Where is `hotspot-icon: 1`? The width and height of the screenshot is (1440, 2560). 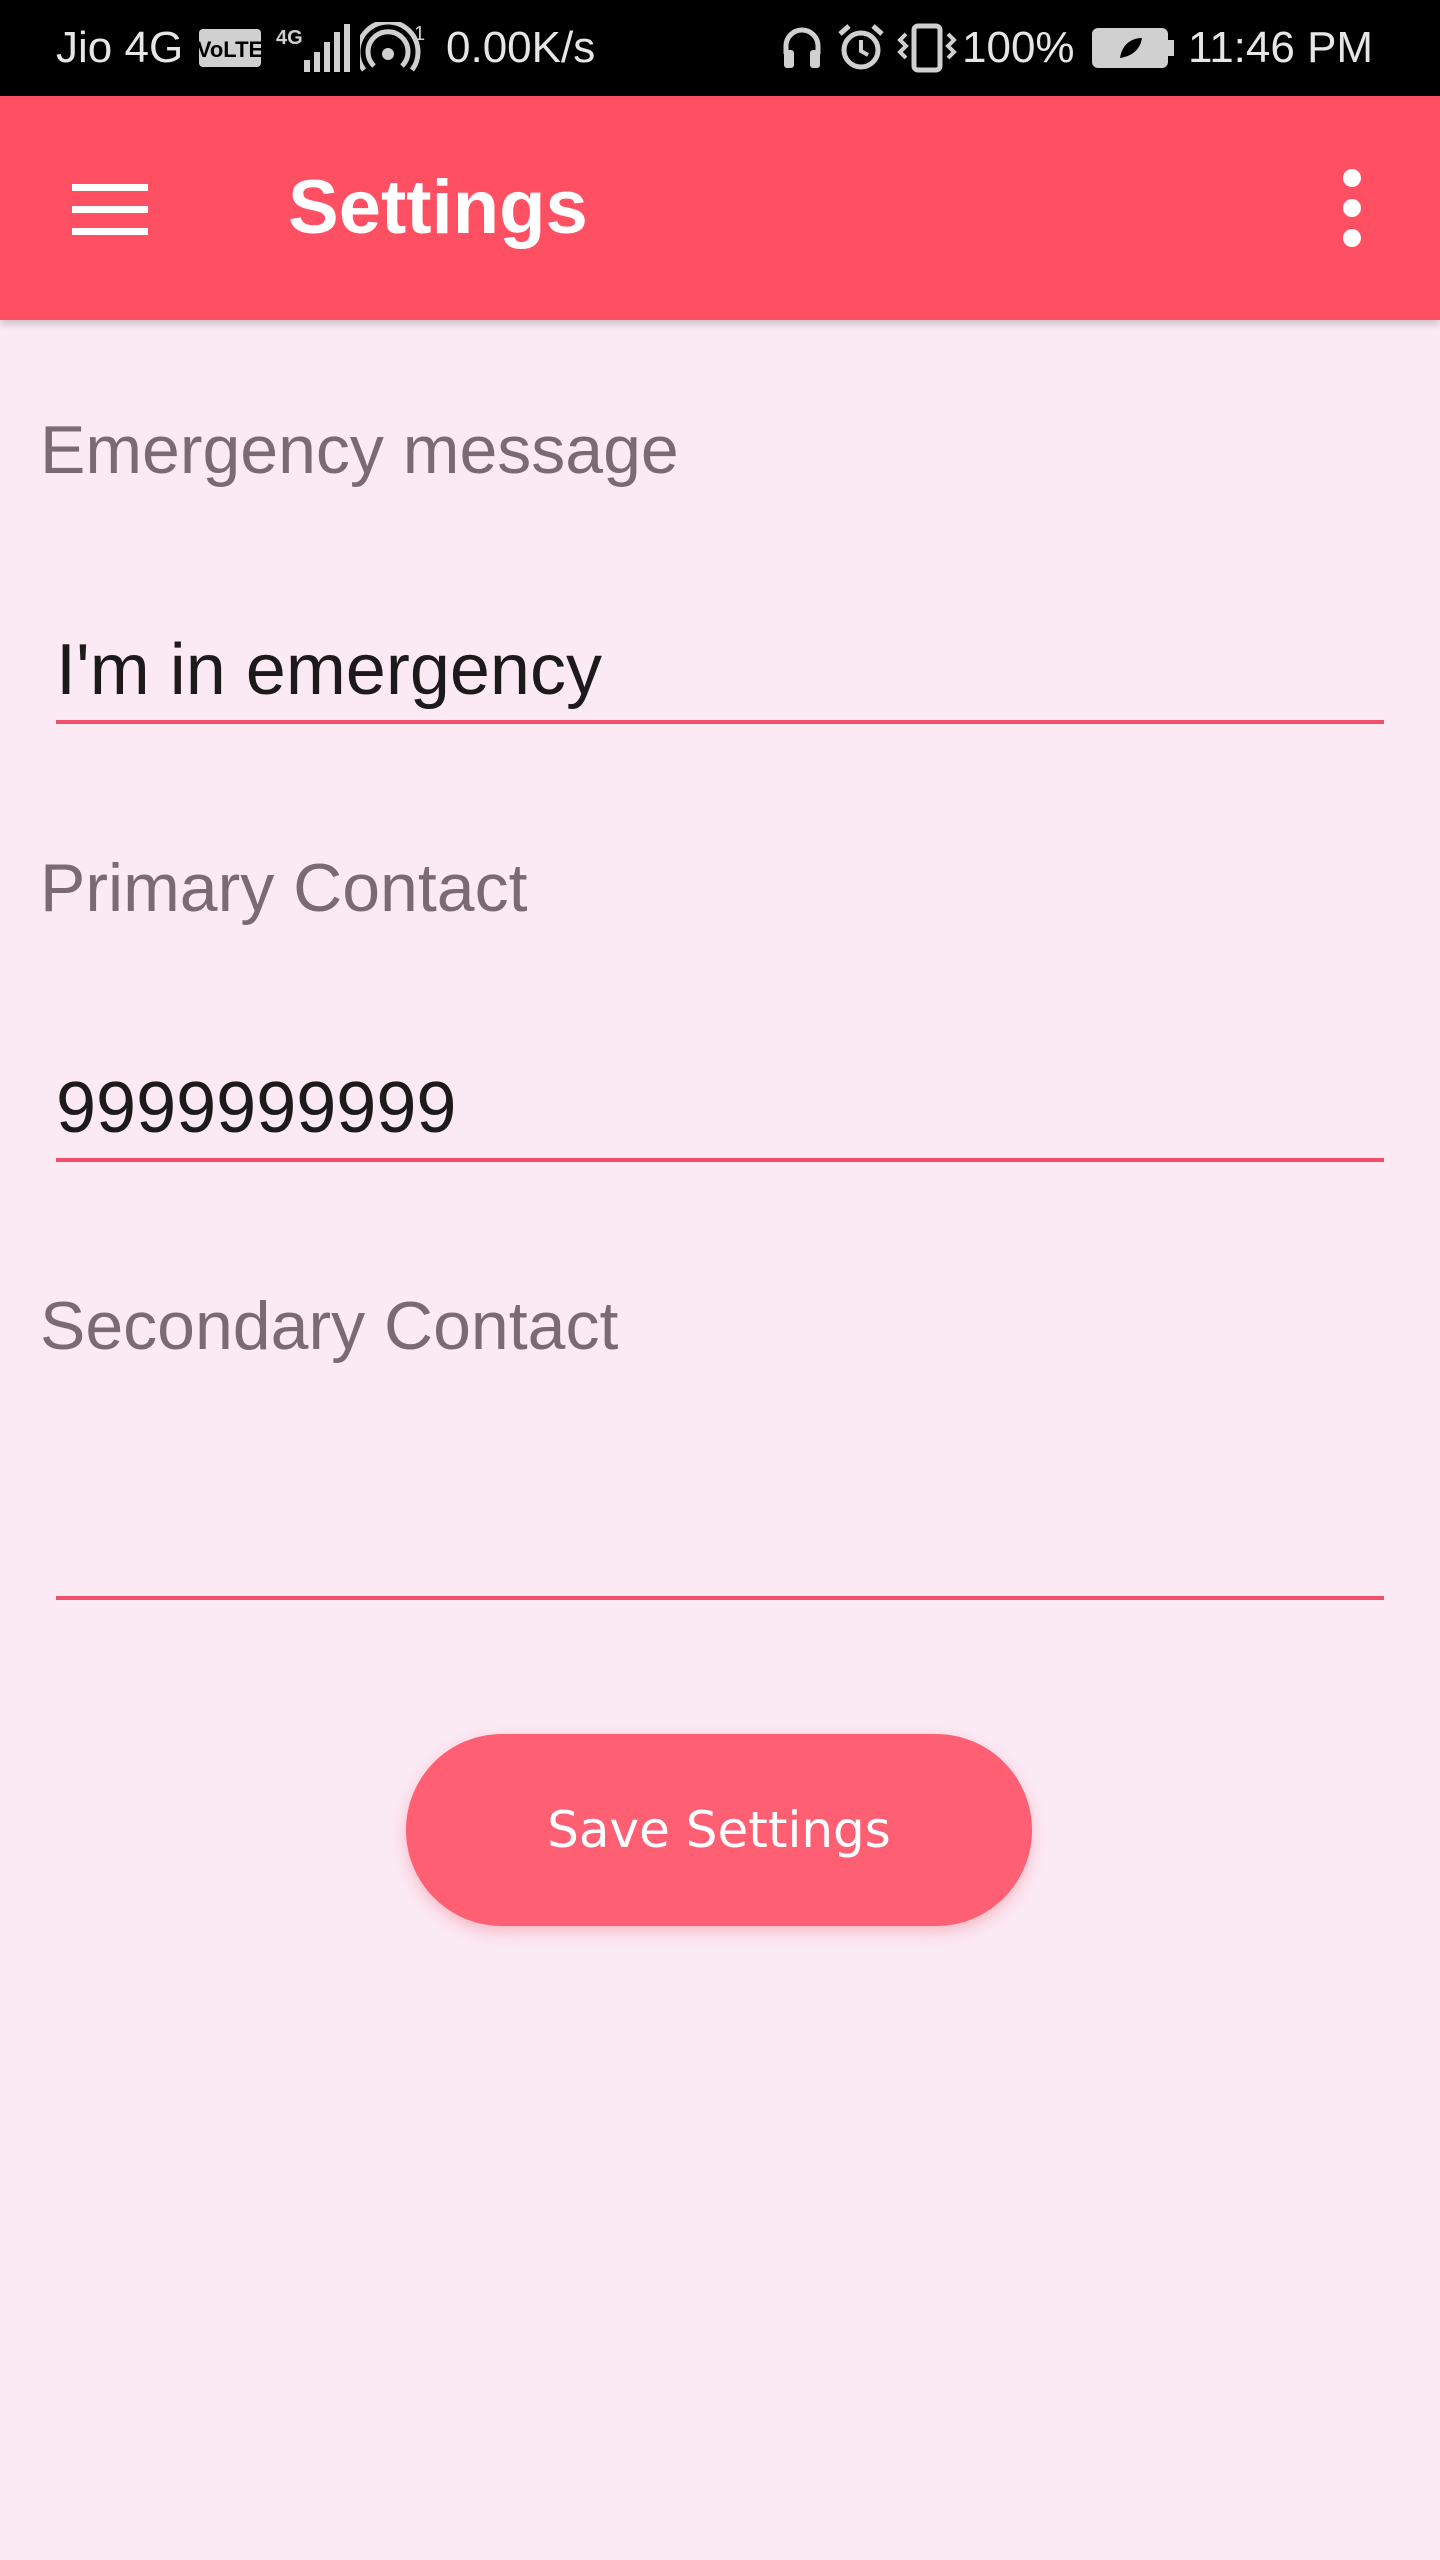
hotspot-icon: 1 is located at coordinates (392, 47).